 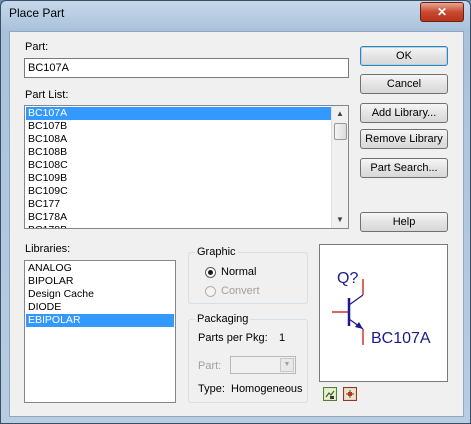 What do you see at coordinates (404, 222) in the screenshot?
I see `help-button: Help` at bounding box center [404, 222].